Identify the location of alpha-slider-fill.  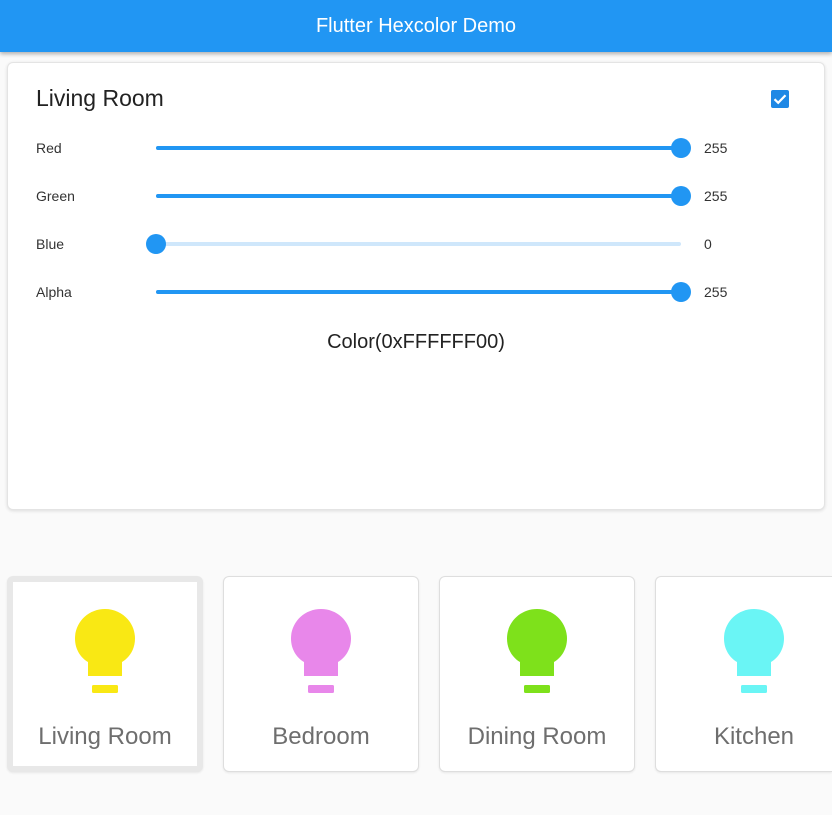
(418, 292).